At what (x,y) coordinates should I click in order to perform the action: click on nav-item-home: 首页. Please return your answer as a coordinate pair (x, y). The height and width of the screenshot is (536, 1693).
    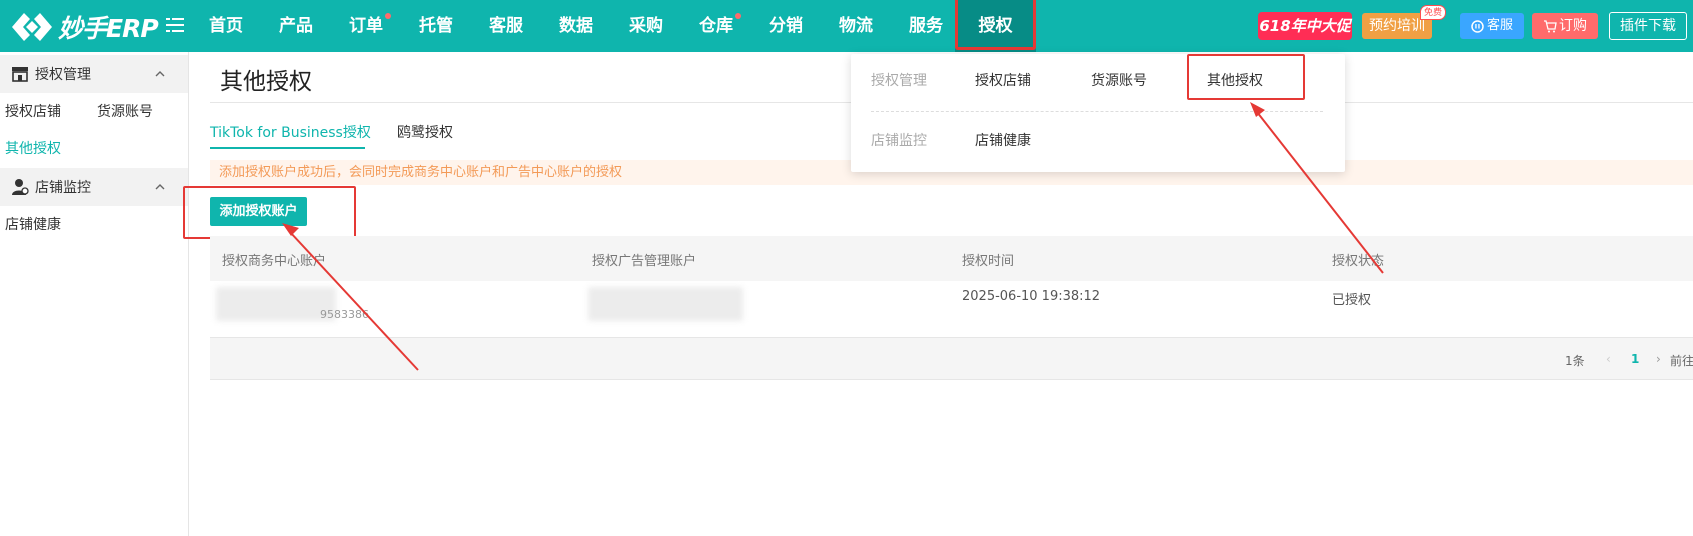
    Looking at the image, I should click on (226, 26).